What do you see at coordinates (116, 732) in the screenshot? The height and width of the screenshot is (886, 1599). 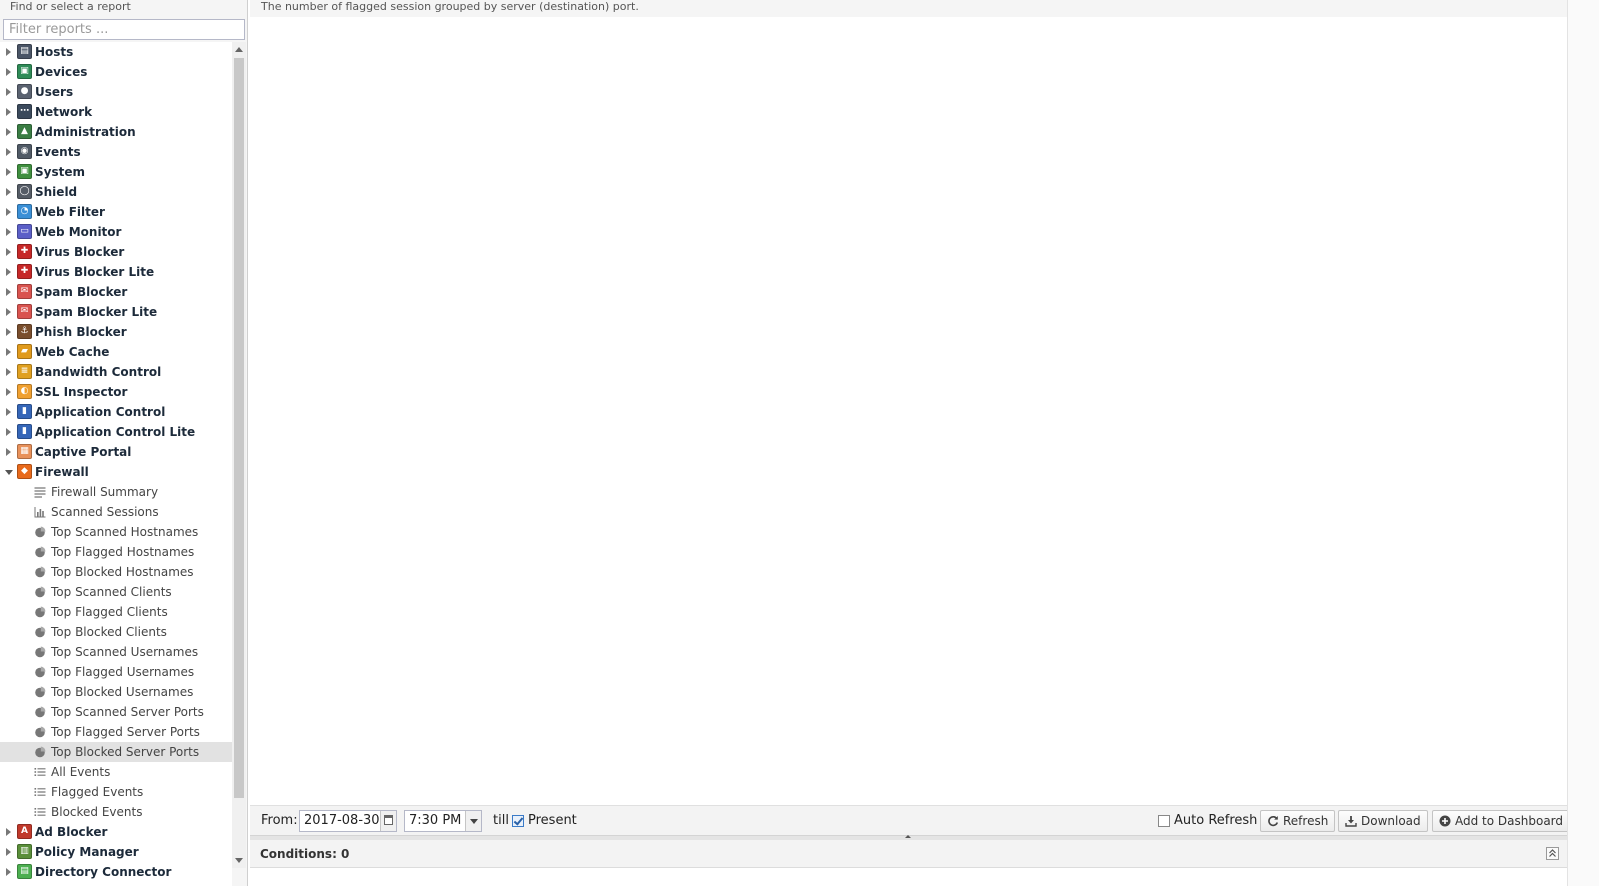 I see `tree-report-item: Top Flagged Server Ports` at bounding box center [116, 732].